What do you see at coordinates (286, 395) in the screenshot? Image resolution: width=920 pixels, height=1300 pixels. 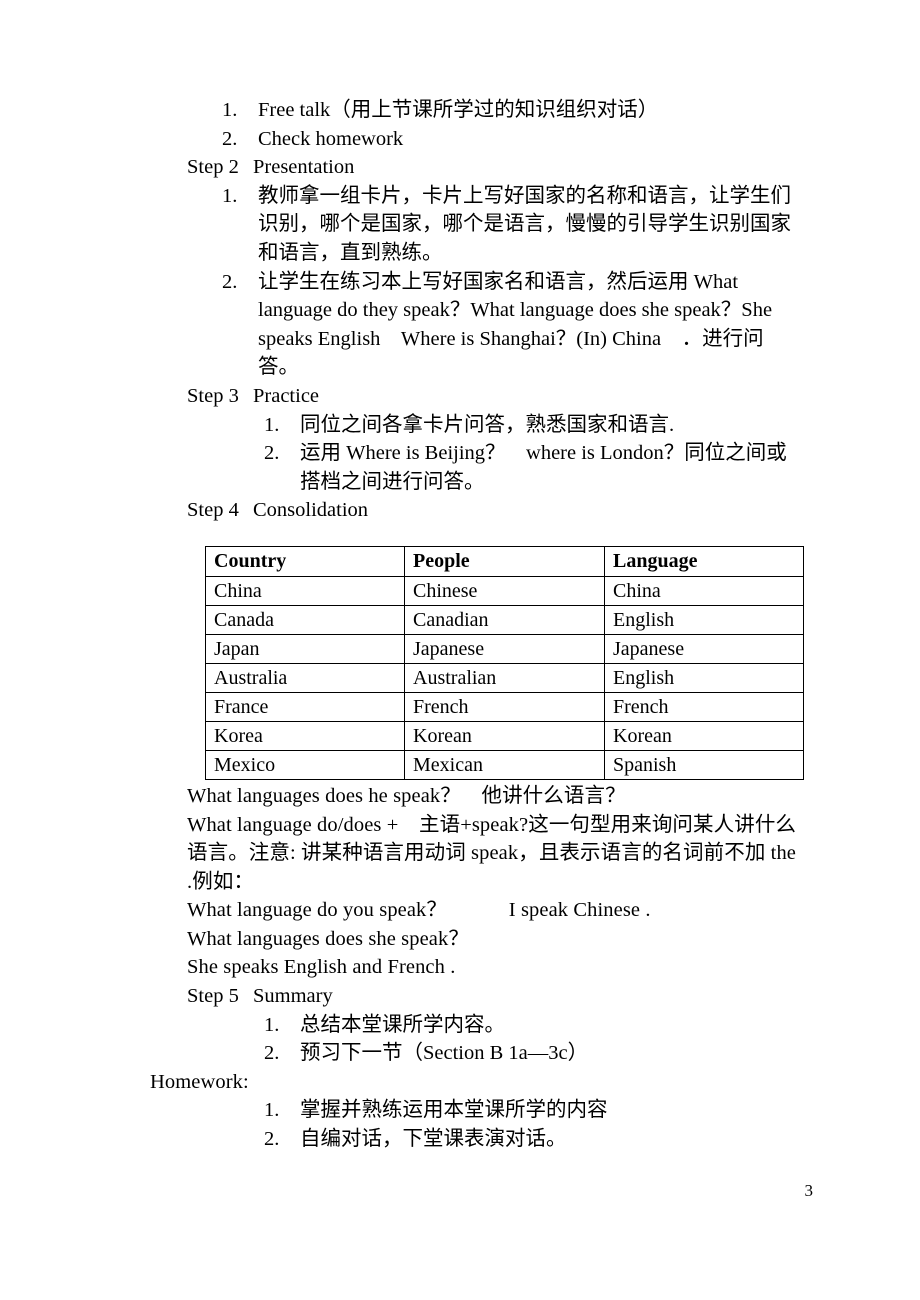 I see `step-title: Practice` at bounding box center [286, 395].